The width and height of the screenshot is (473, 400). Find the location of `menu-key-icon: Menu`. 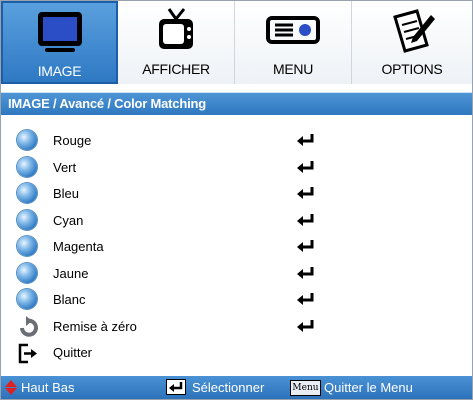

menu-key-icon: Menu is located at coordinates (305, 388).